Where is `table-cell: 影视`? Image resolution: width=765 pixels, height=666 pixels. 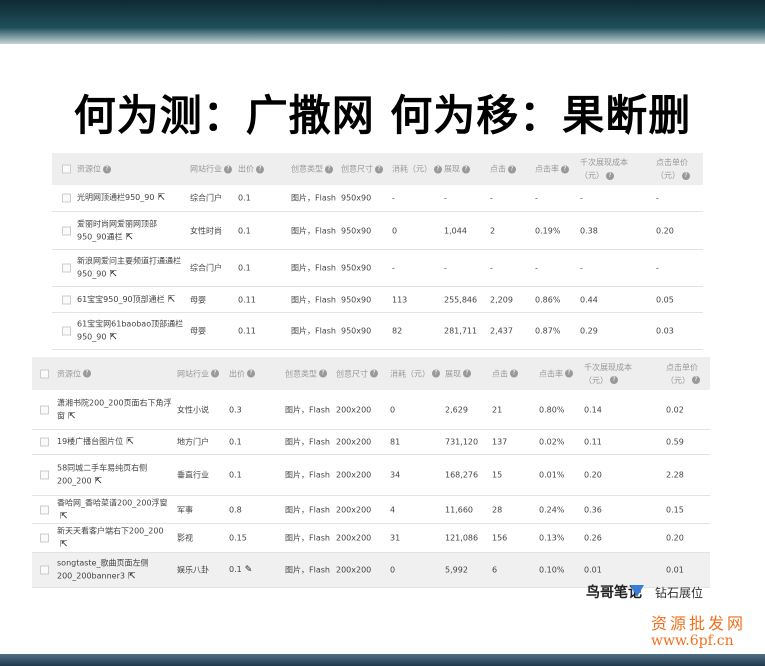 table-cell: 影视 is located at coordinates (185, 538).